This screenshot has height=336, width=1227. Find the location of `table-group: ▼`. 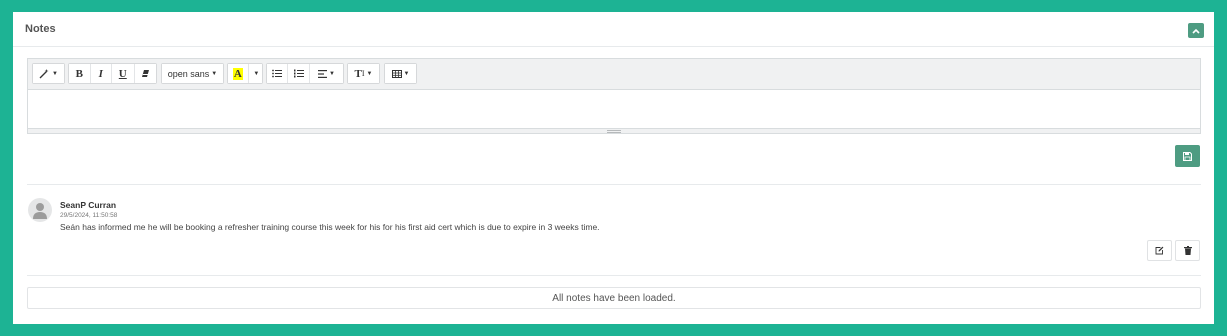

table-group: ▼ is located at coordinates (400, 73).